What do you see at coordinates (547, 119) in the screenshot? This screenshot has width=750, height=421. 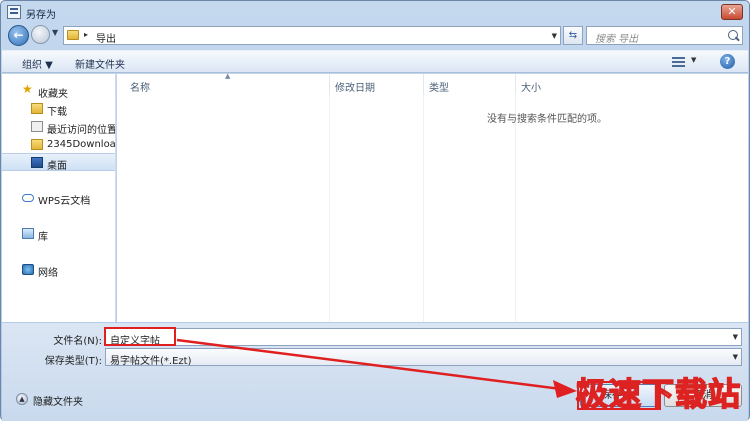 I see `empty-results-message: 没有与搜索条件匹配的项。` at bounding box center [547, 119].